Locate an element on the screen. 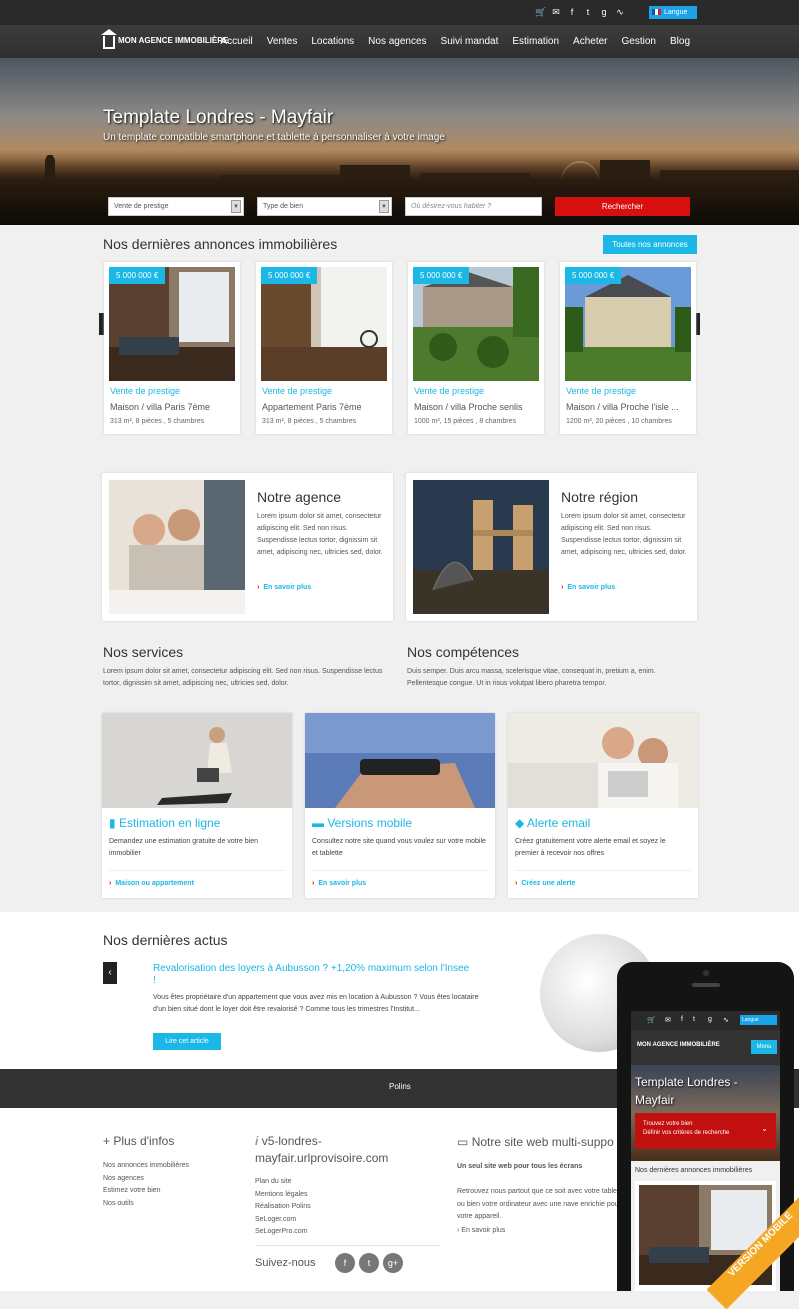  location-search-input: Où désirez-vous habiter ? is located at coordinates (473, 206).